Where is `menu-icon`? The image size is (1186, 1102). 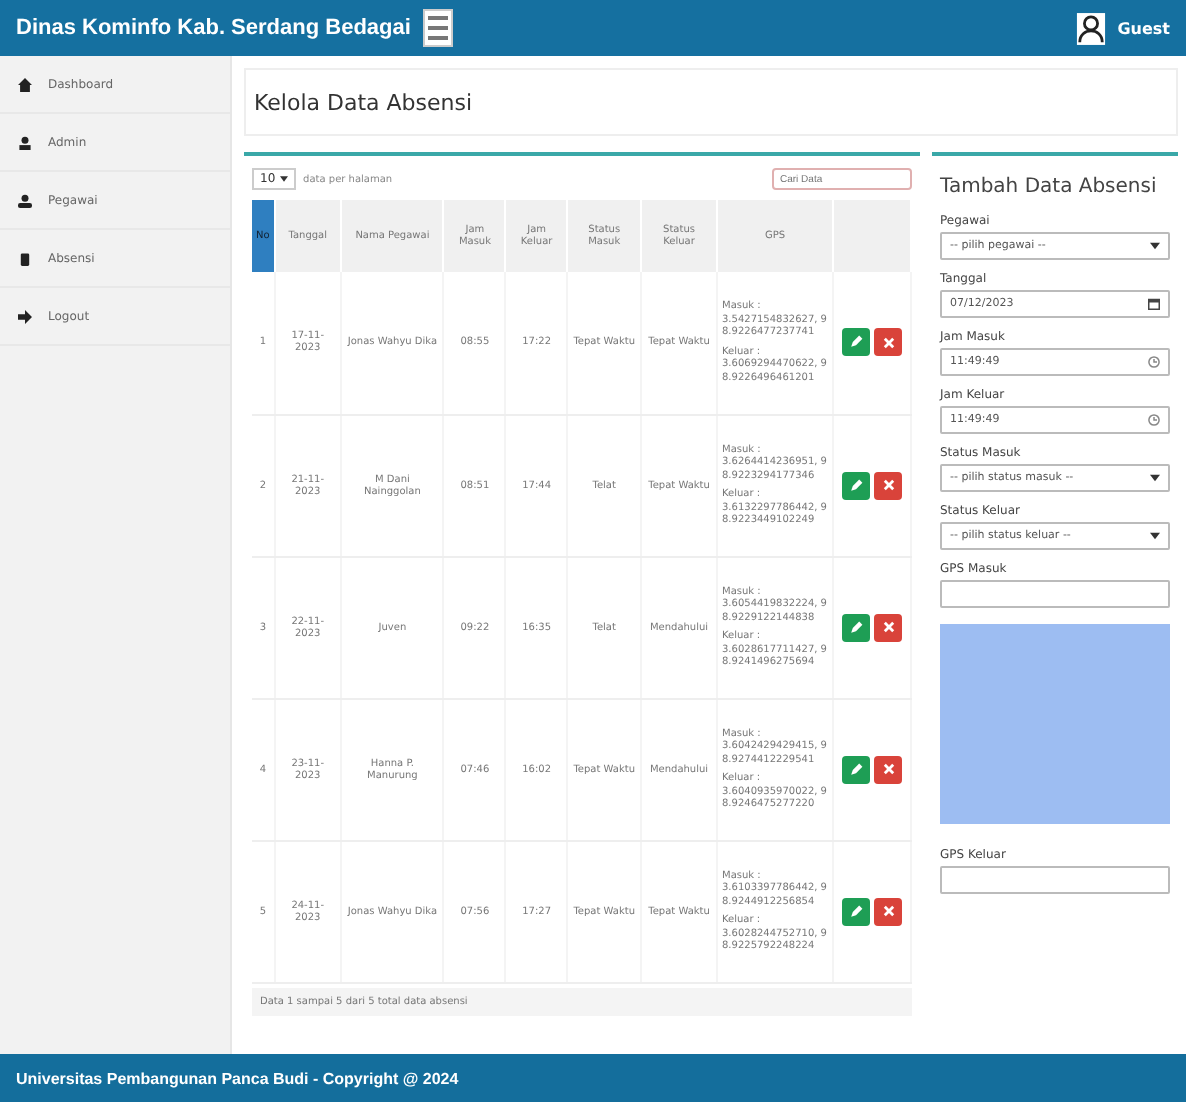
menu-icon is located at coordinates (438, 28).